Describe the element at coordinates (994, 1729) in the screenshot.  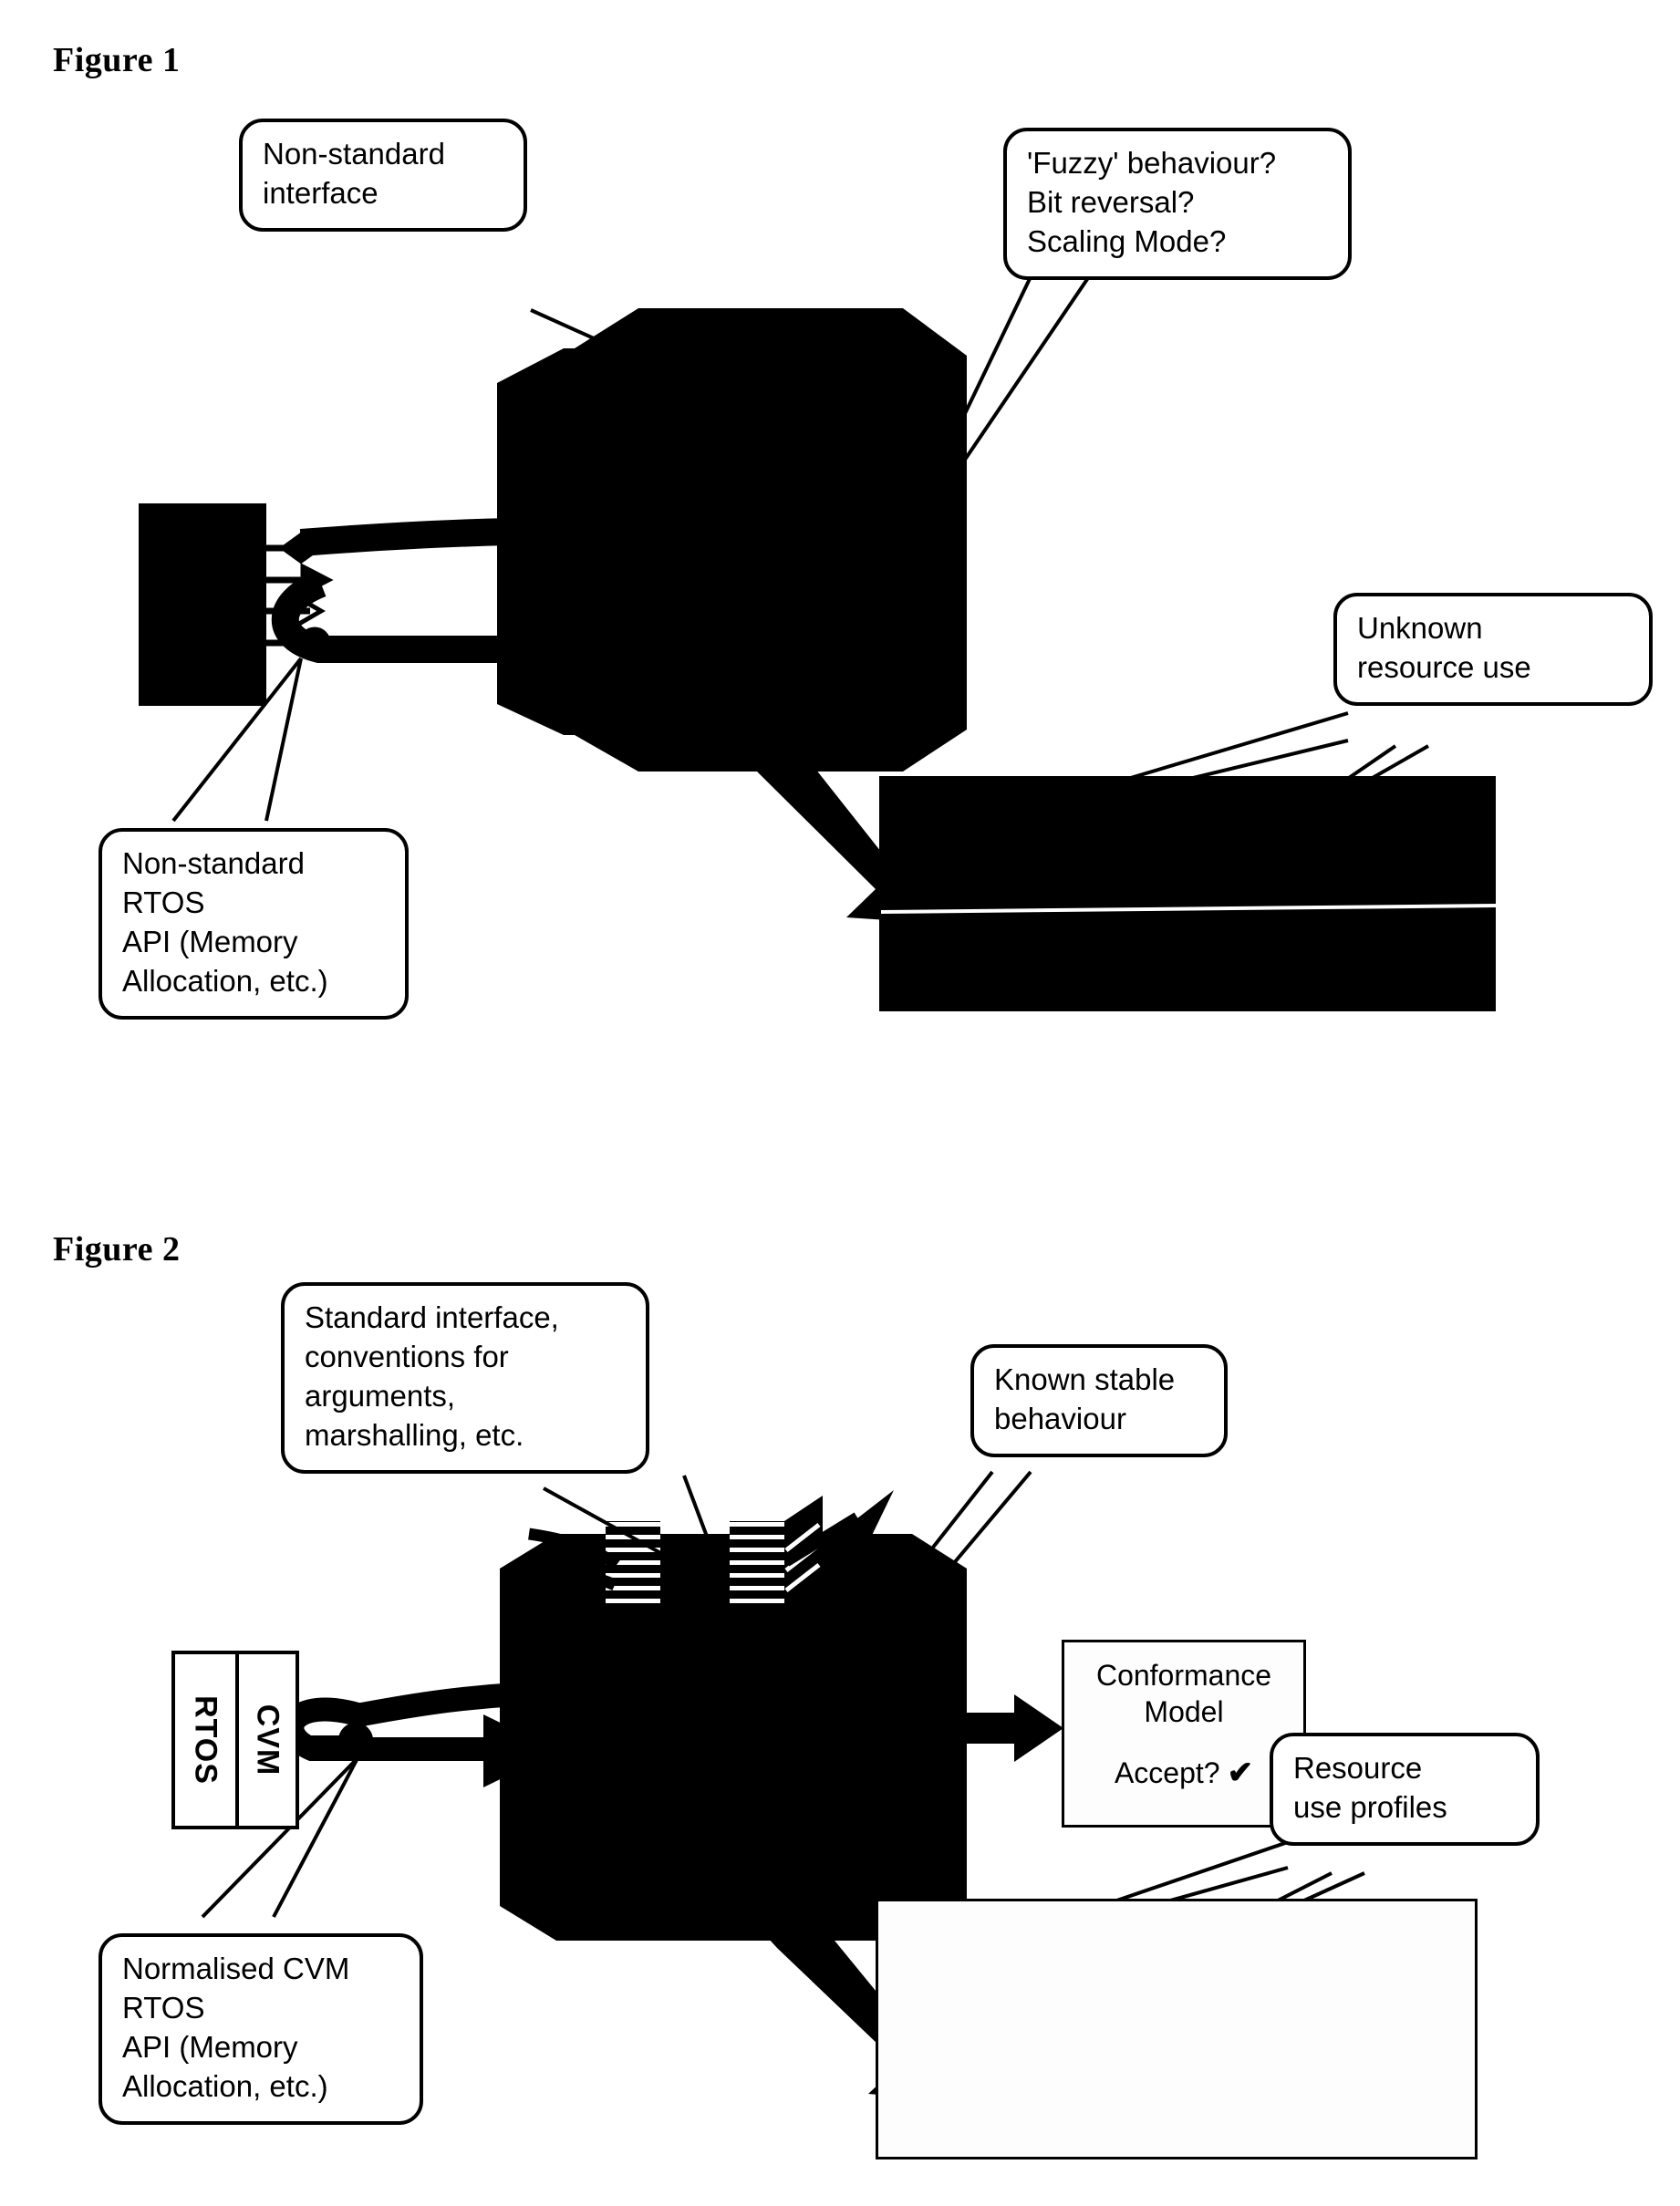
I see `fig2-arrow-to-conformance` at that location.